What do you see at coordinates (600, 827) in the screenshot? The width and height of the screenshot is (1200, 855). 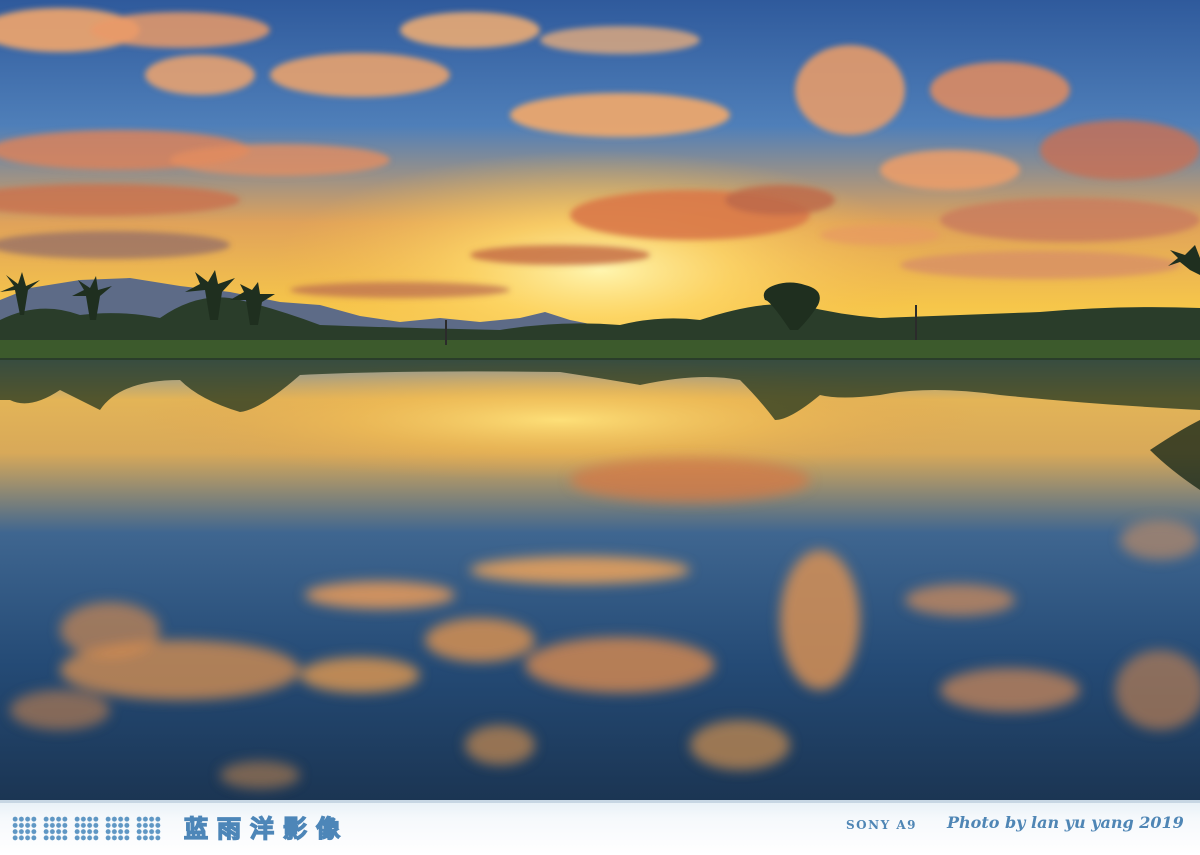 I see `footer-bar: 蓝雨洋影像 SONY A9 Photo by lan yu yang 2019` at bounding box center [600, 827].